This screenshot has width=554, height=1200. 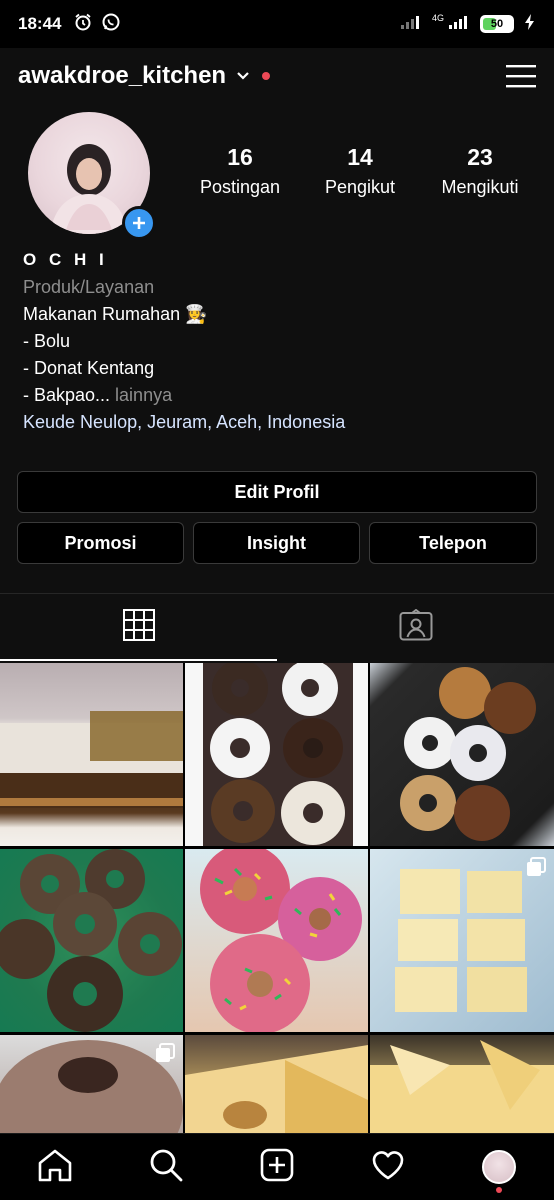 I want to click on bio-line: - Bolu, so click(x=47, y=341).